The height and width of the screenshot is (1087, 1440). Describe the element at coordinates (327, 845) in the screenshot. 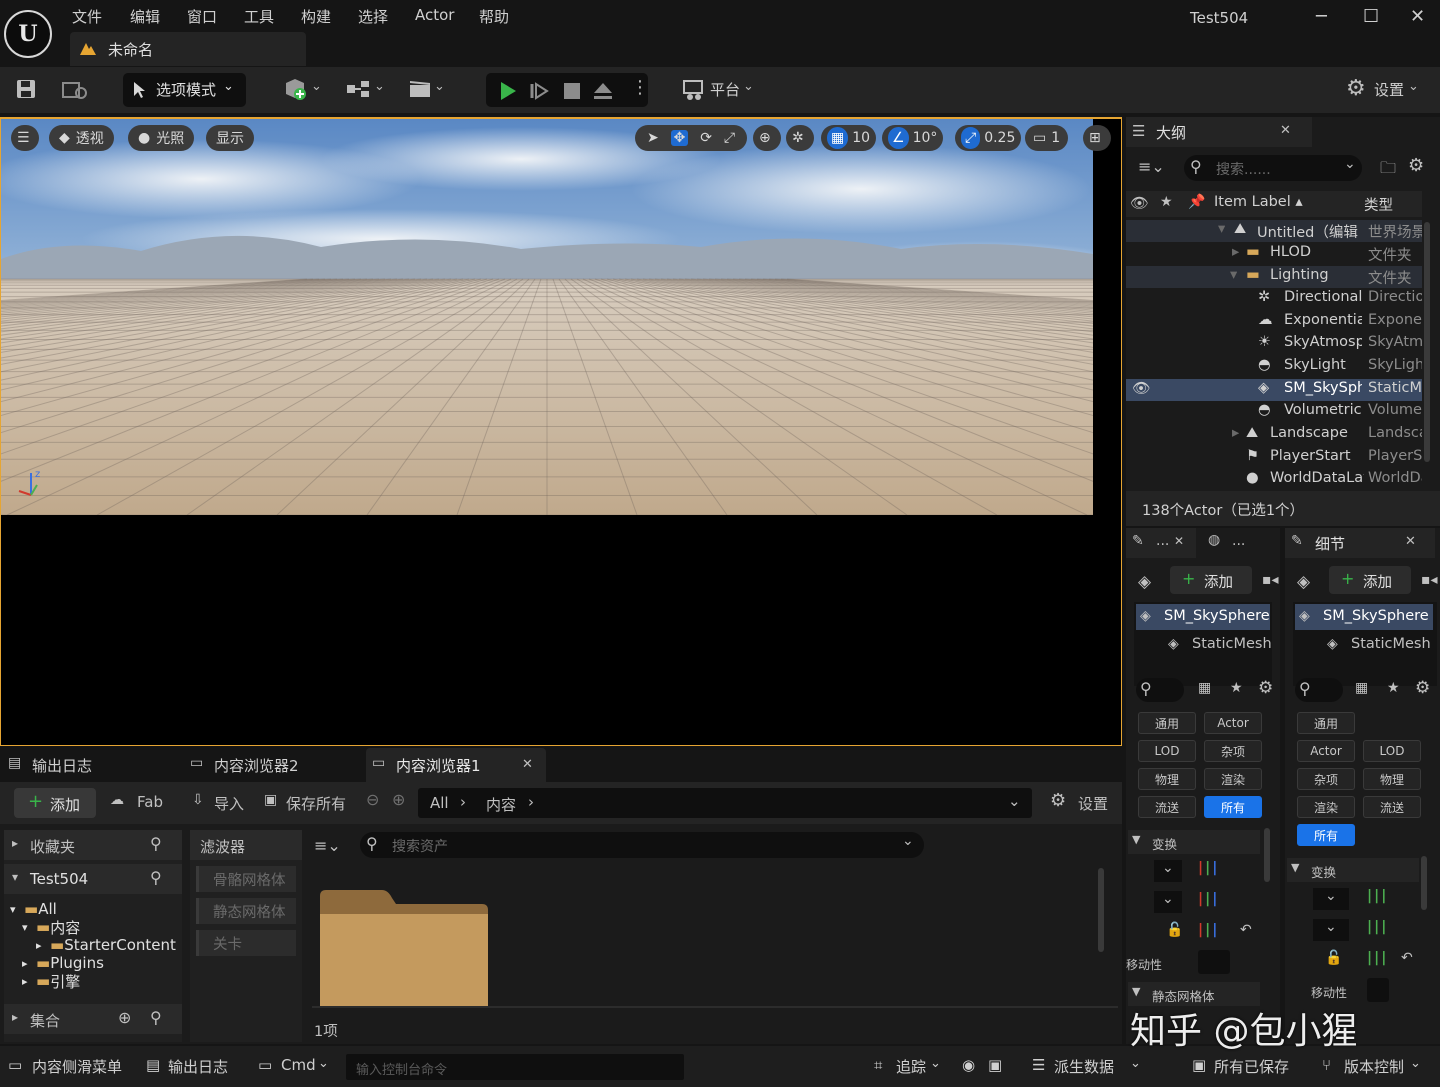

I see `filter-icon: ≡⌄` at that location.